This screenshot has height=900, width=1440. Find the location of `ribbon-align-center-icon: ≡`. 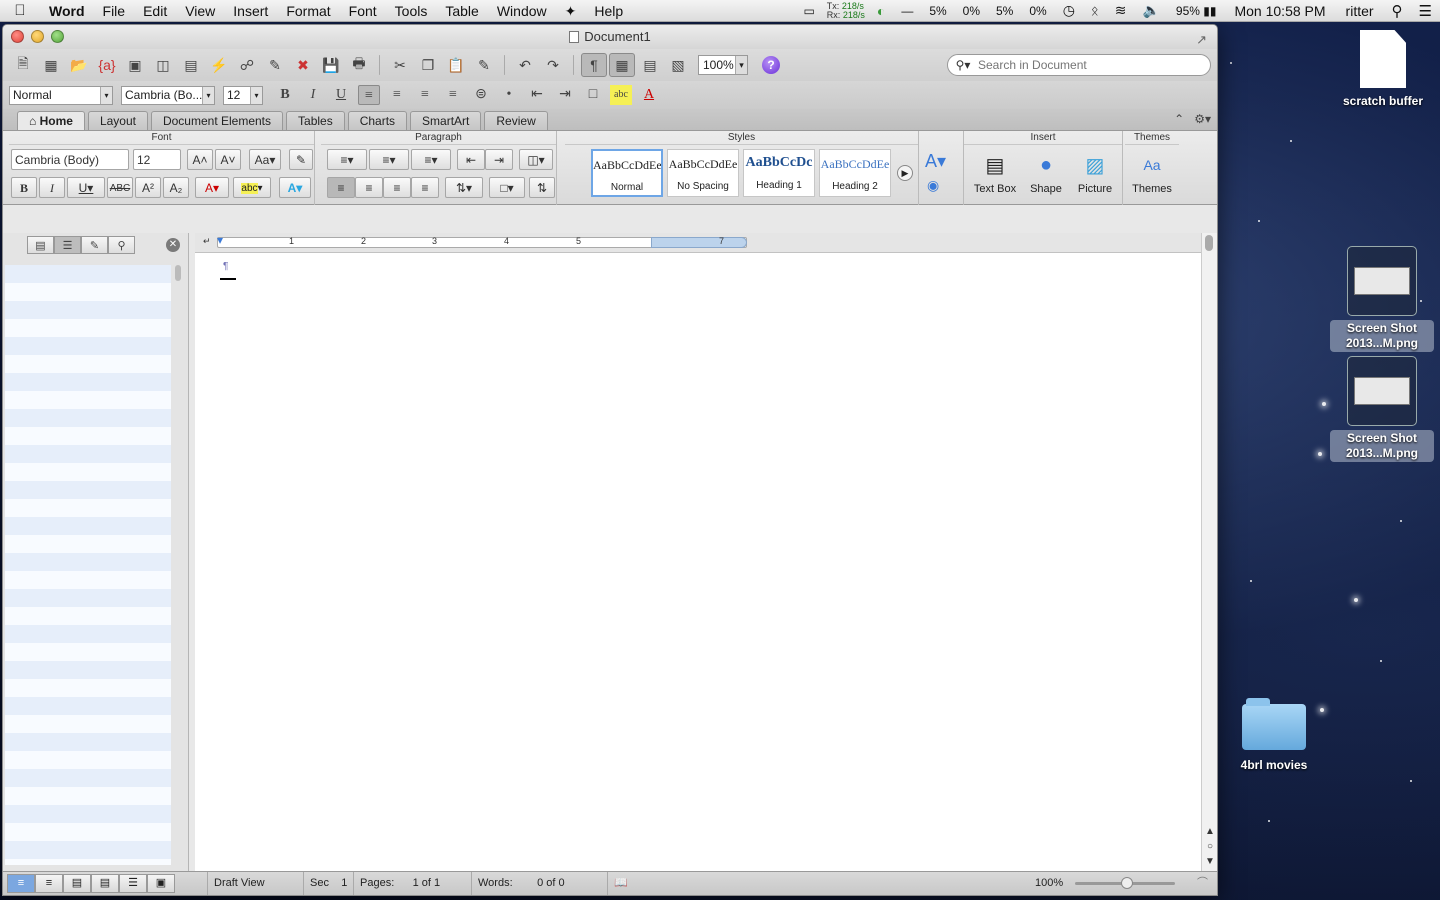

ribbon-align-center-icon: ≡ is located at coordinates (369, 187).